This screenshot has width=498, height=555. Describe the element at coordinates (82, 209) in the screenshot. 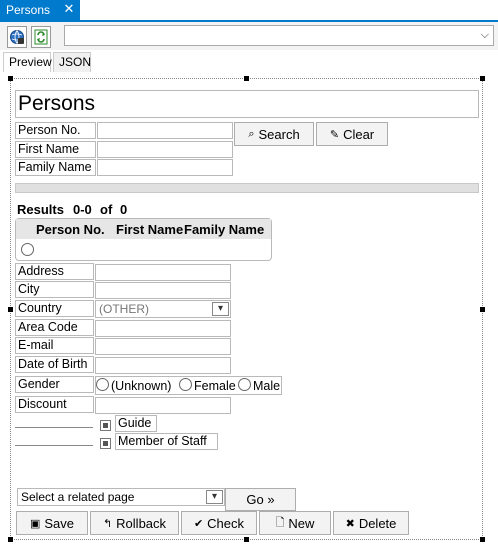

I see `results-range: 0-0` at that location.